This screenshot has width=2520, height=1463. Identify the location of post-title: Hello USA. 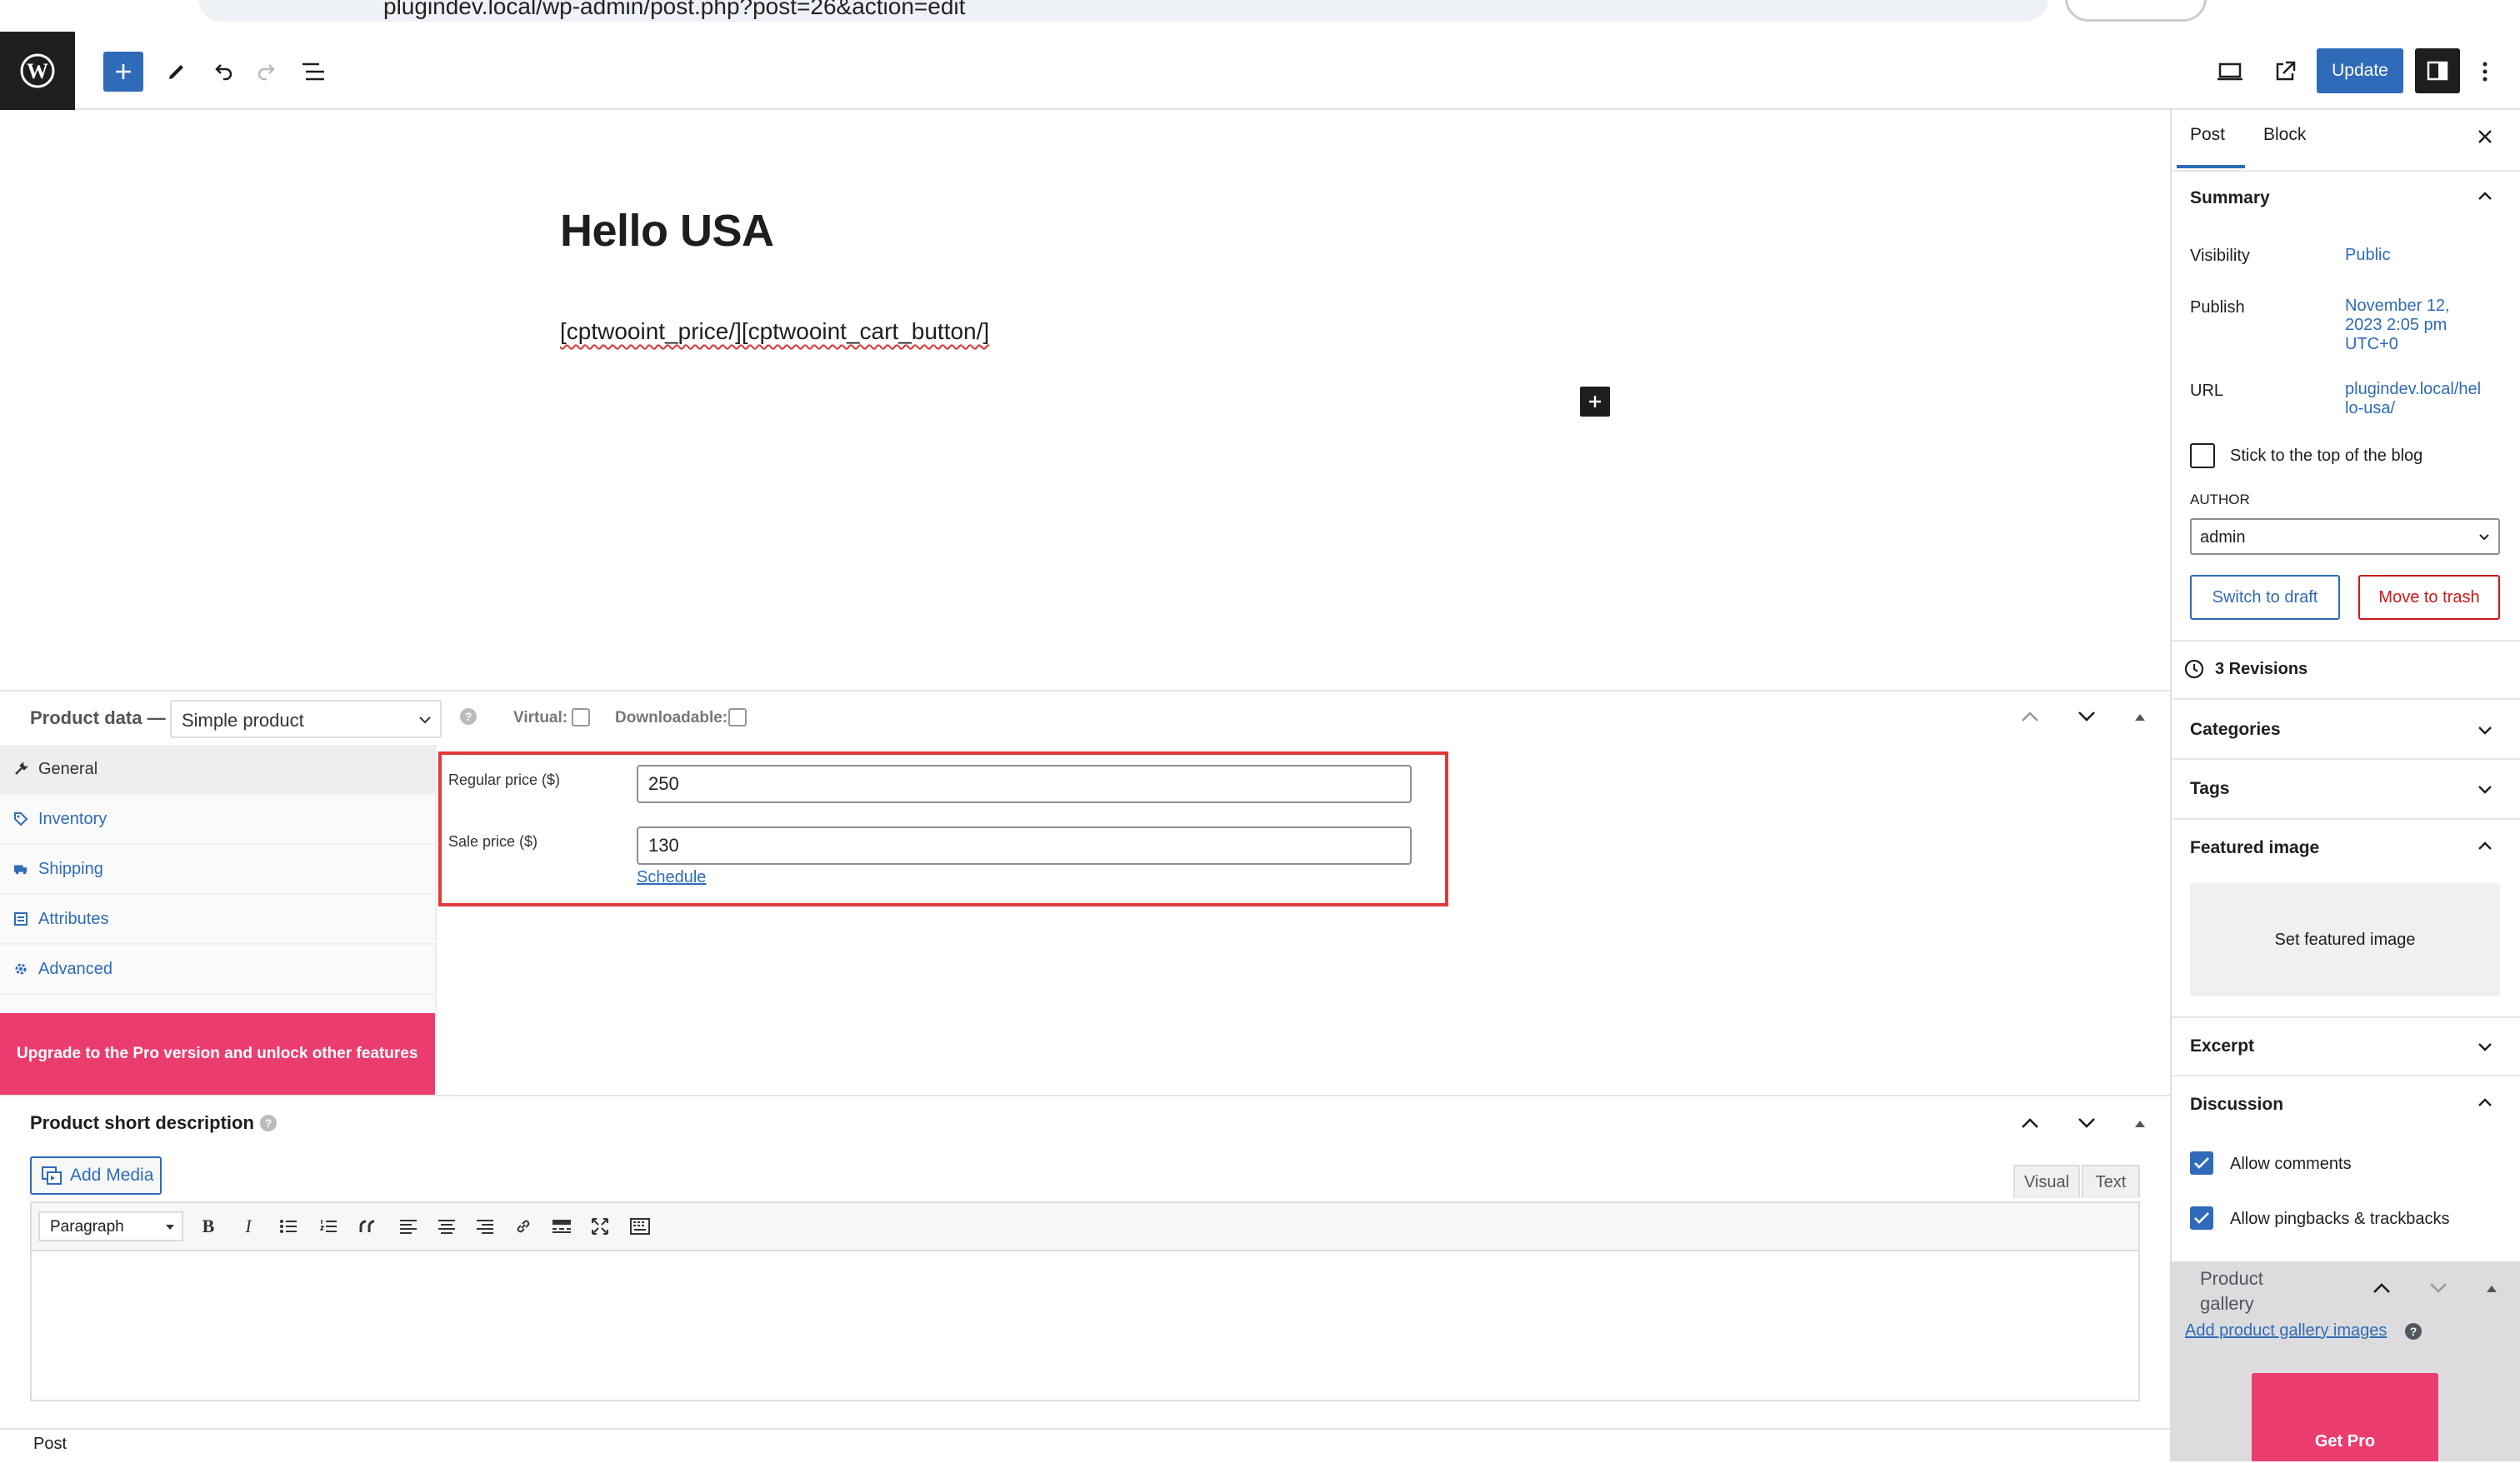
(667, 231).